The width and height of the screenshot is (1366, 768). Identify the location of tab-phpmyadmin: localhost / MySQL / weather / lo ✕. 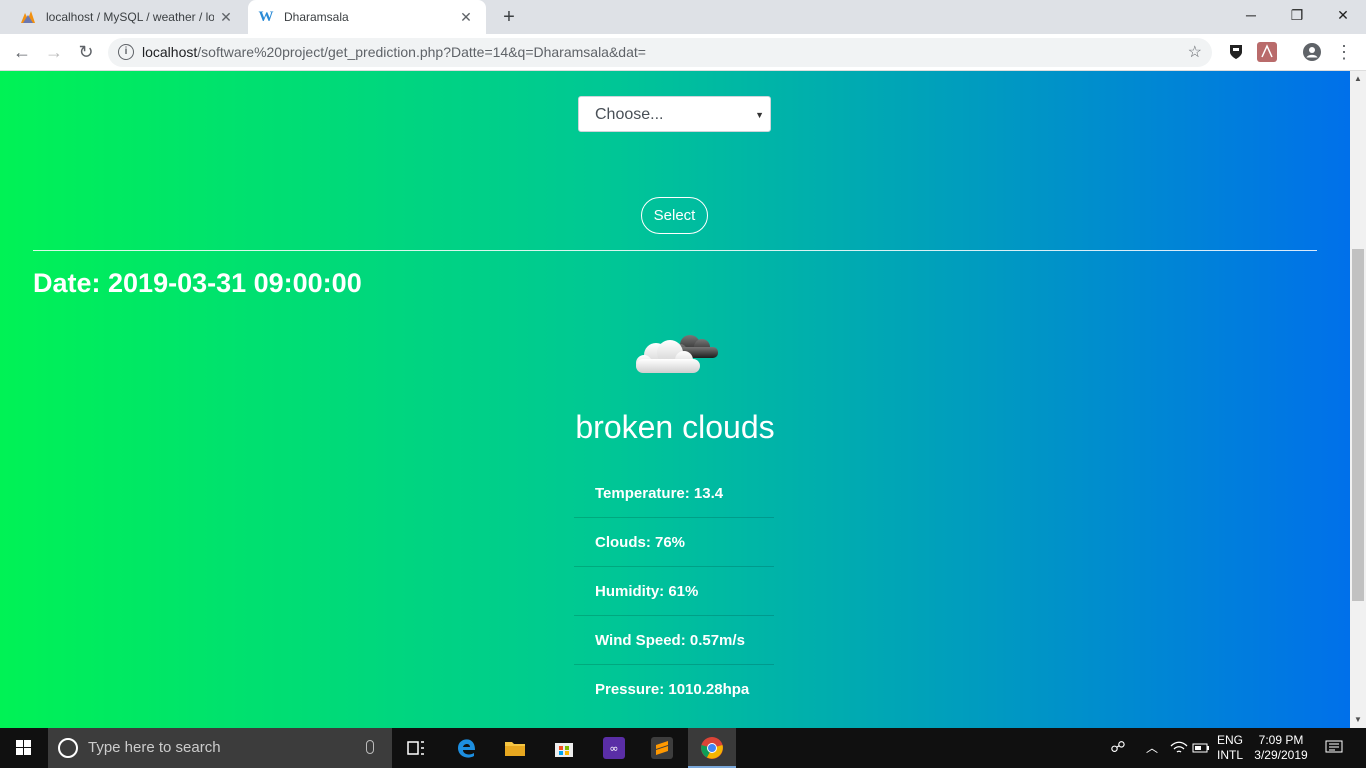
(128, 17).